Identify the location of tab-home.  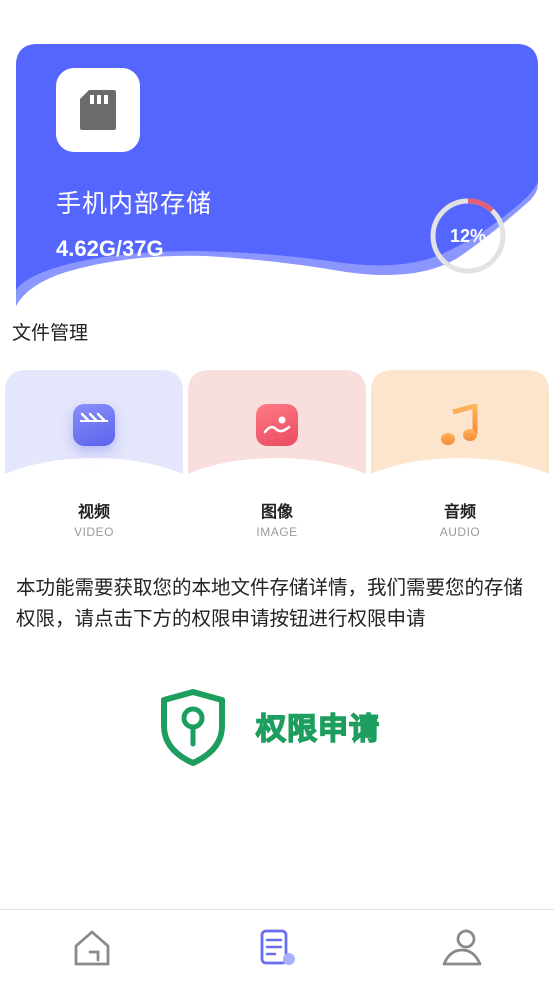
(92, 948).